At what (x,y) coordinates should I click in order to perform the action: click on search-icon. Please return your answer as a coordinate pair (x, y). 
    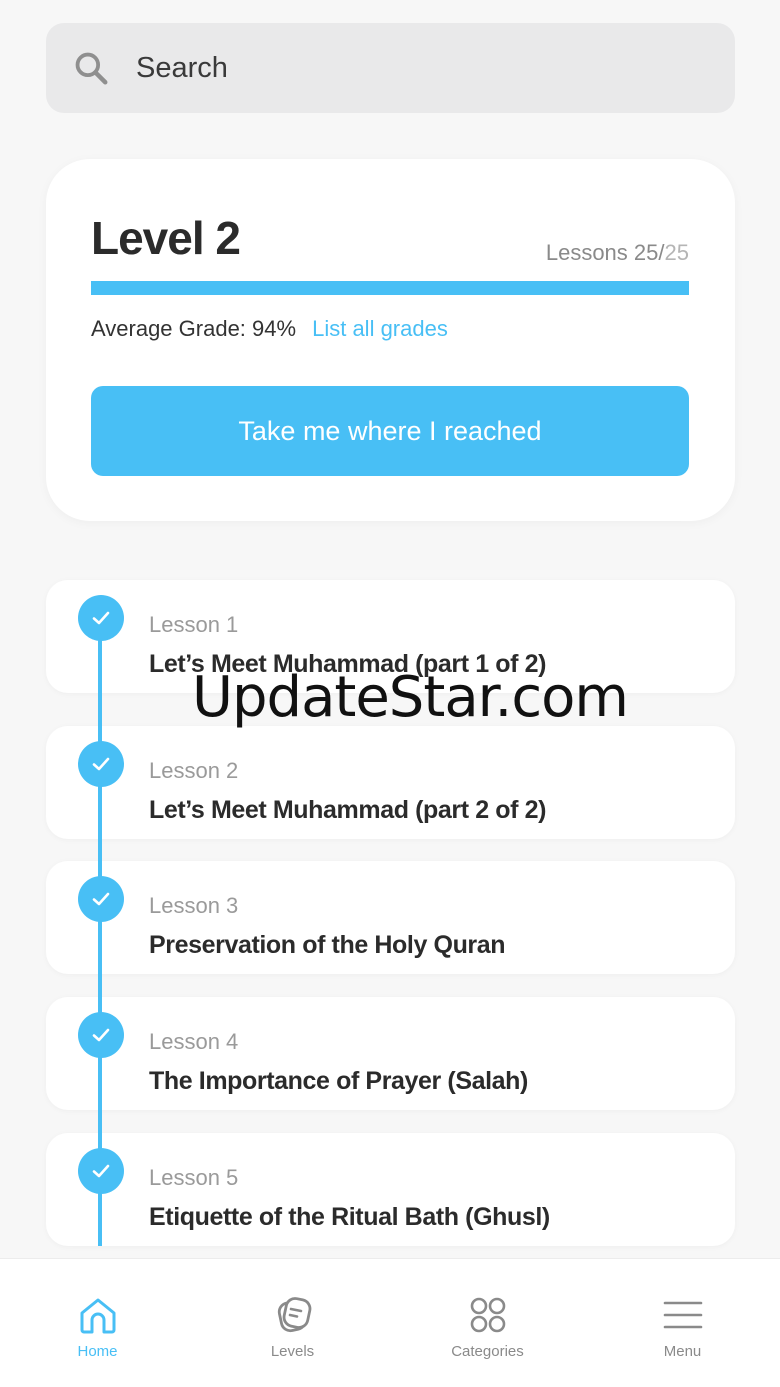
    Looking at the image, I should click on (91, 68).